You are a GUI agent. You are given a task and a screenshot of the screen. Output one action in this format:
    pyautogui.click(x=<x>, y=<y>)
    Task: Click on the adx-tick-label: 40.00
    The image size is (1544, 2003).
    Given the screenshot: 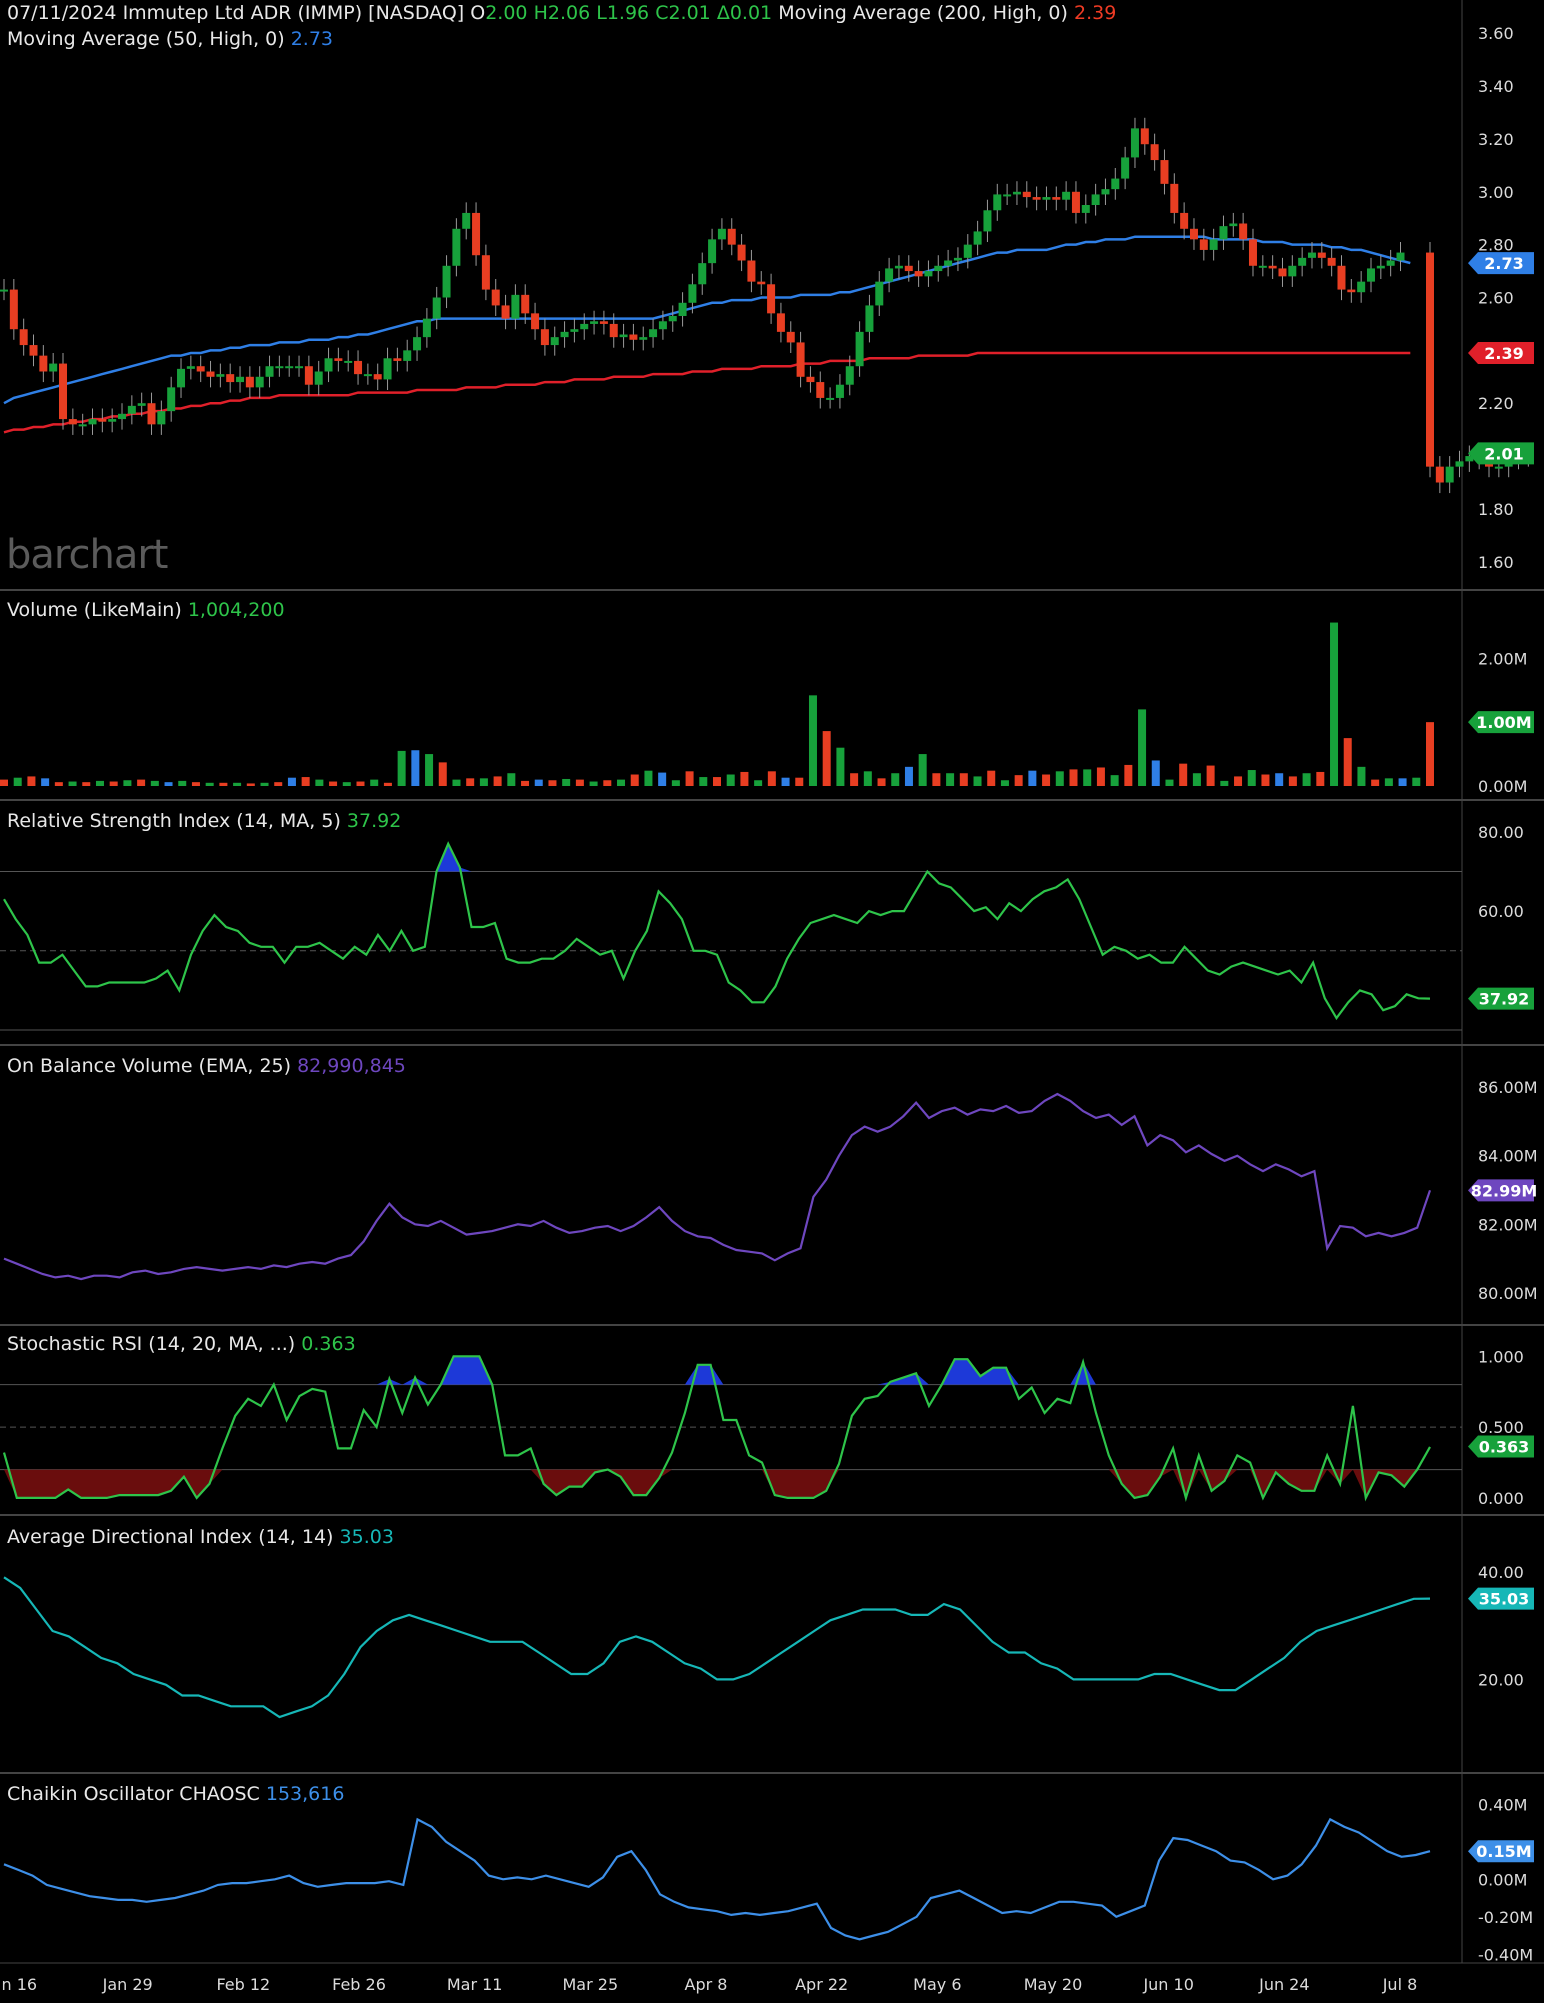 What is the action you would take?
    pyautogui.click(x=1501, y=1572)
    